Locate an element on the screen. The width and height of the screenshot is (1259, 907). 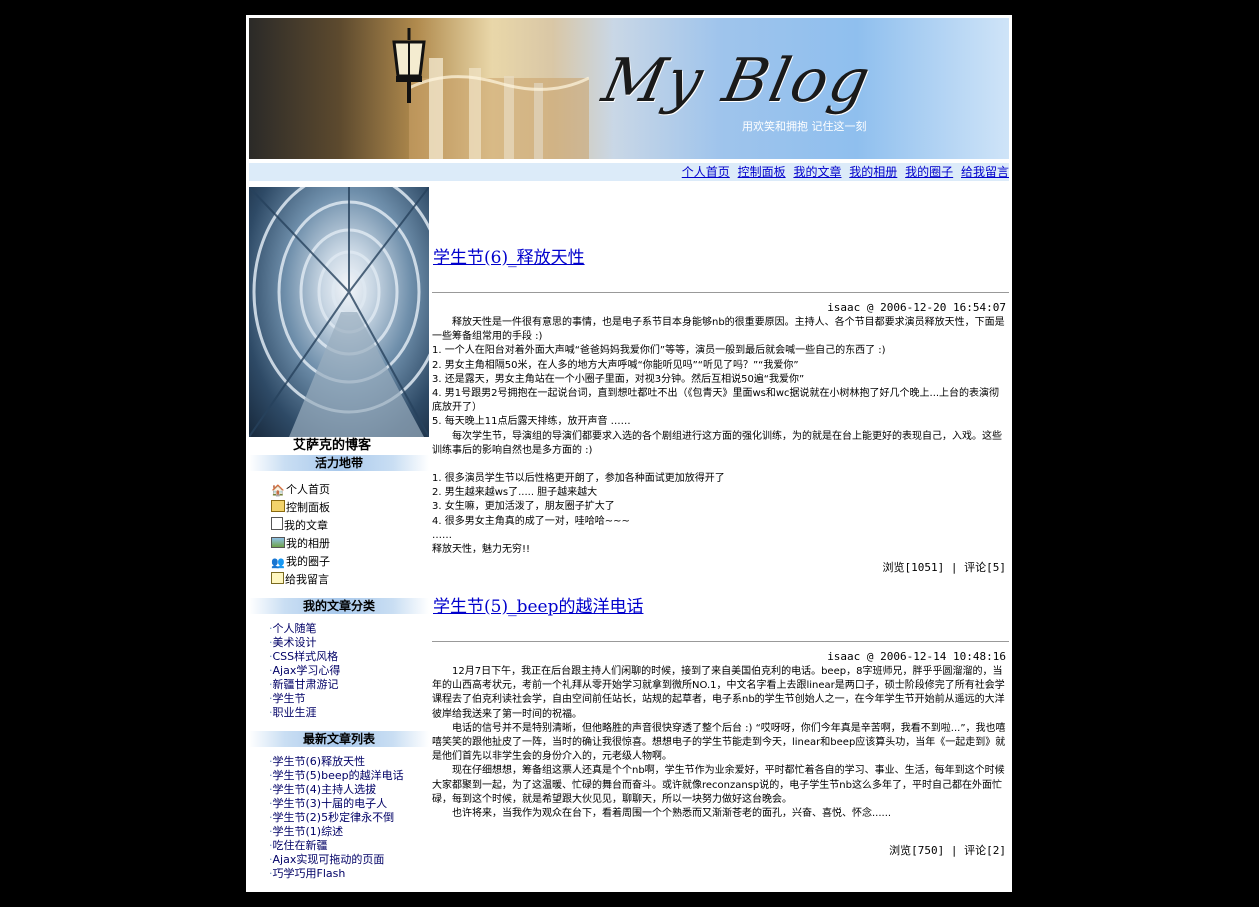
nav-circle-link: 我的圈子 is located at coordinates (929, 172).